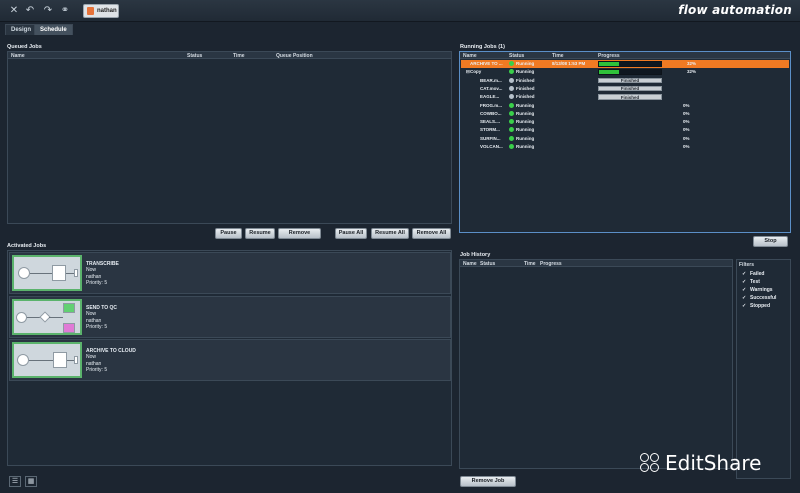 The image size is (800, 493). Describe the element at coordinates (102, 274) in the screenshot. I see `job-info: TRANSCRIBE Now nathan Priority: 5` at that location.